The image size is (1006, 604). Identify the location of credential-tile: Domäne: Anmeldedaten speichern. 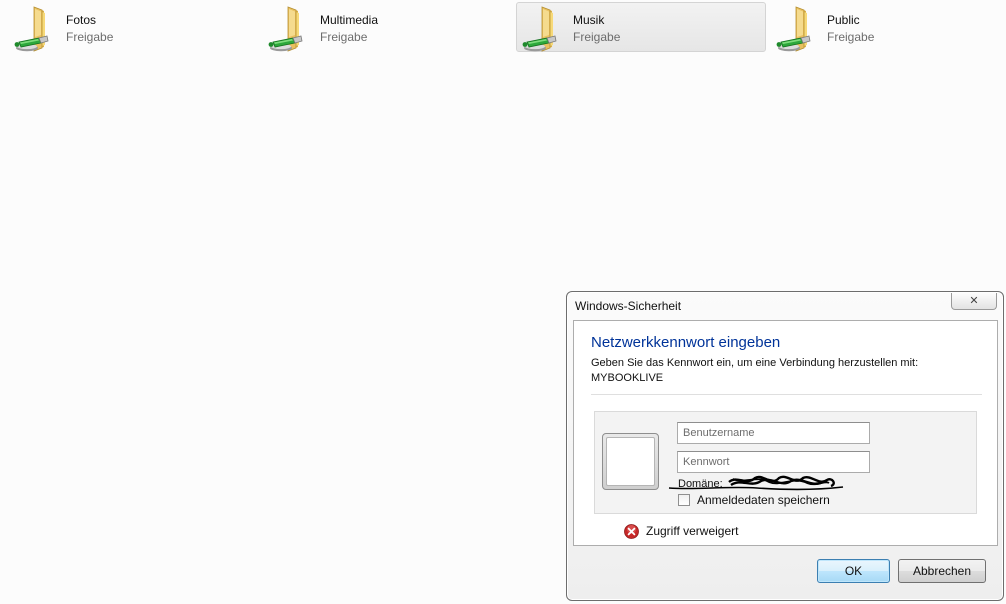
(785, 462).